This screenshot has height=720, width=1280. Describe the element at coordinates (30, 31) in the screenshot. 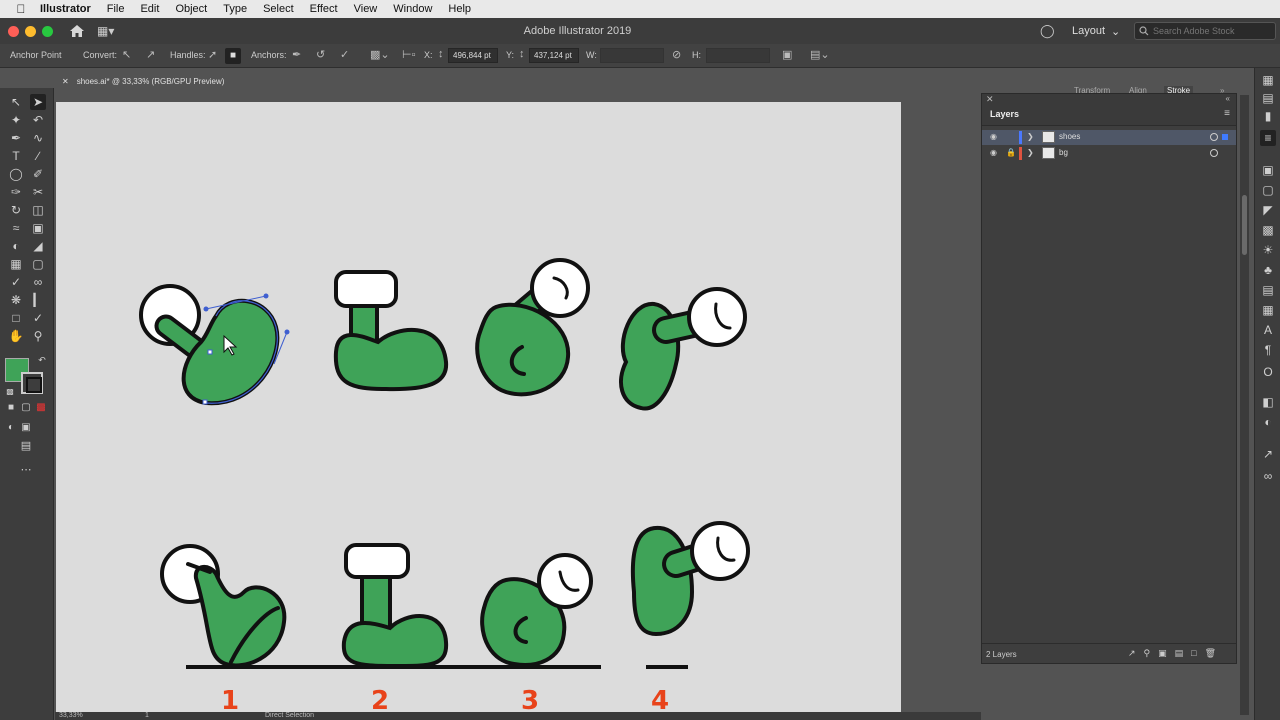

I see `minimize-window-button` at that location.